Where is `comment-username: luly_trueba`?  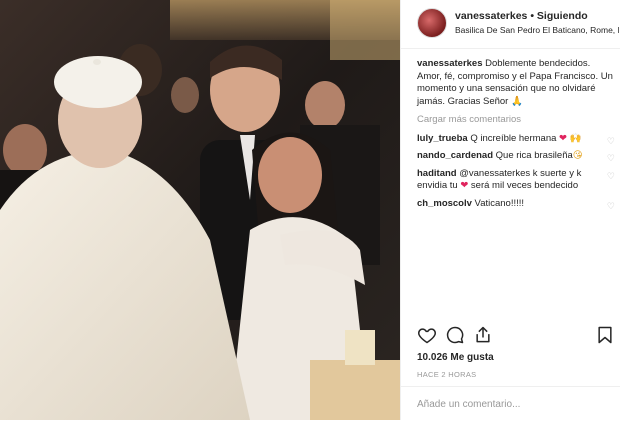 comment-username: luly_trueba is located at coordinates (442, 138).